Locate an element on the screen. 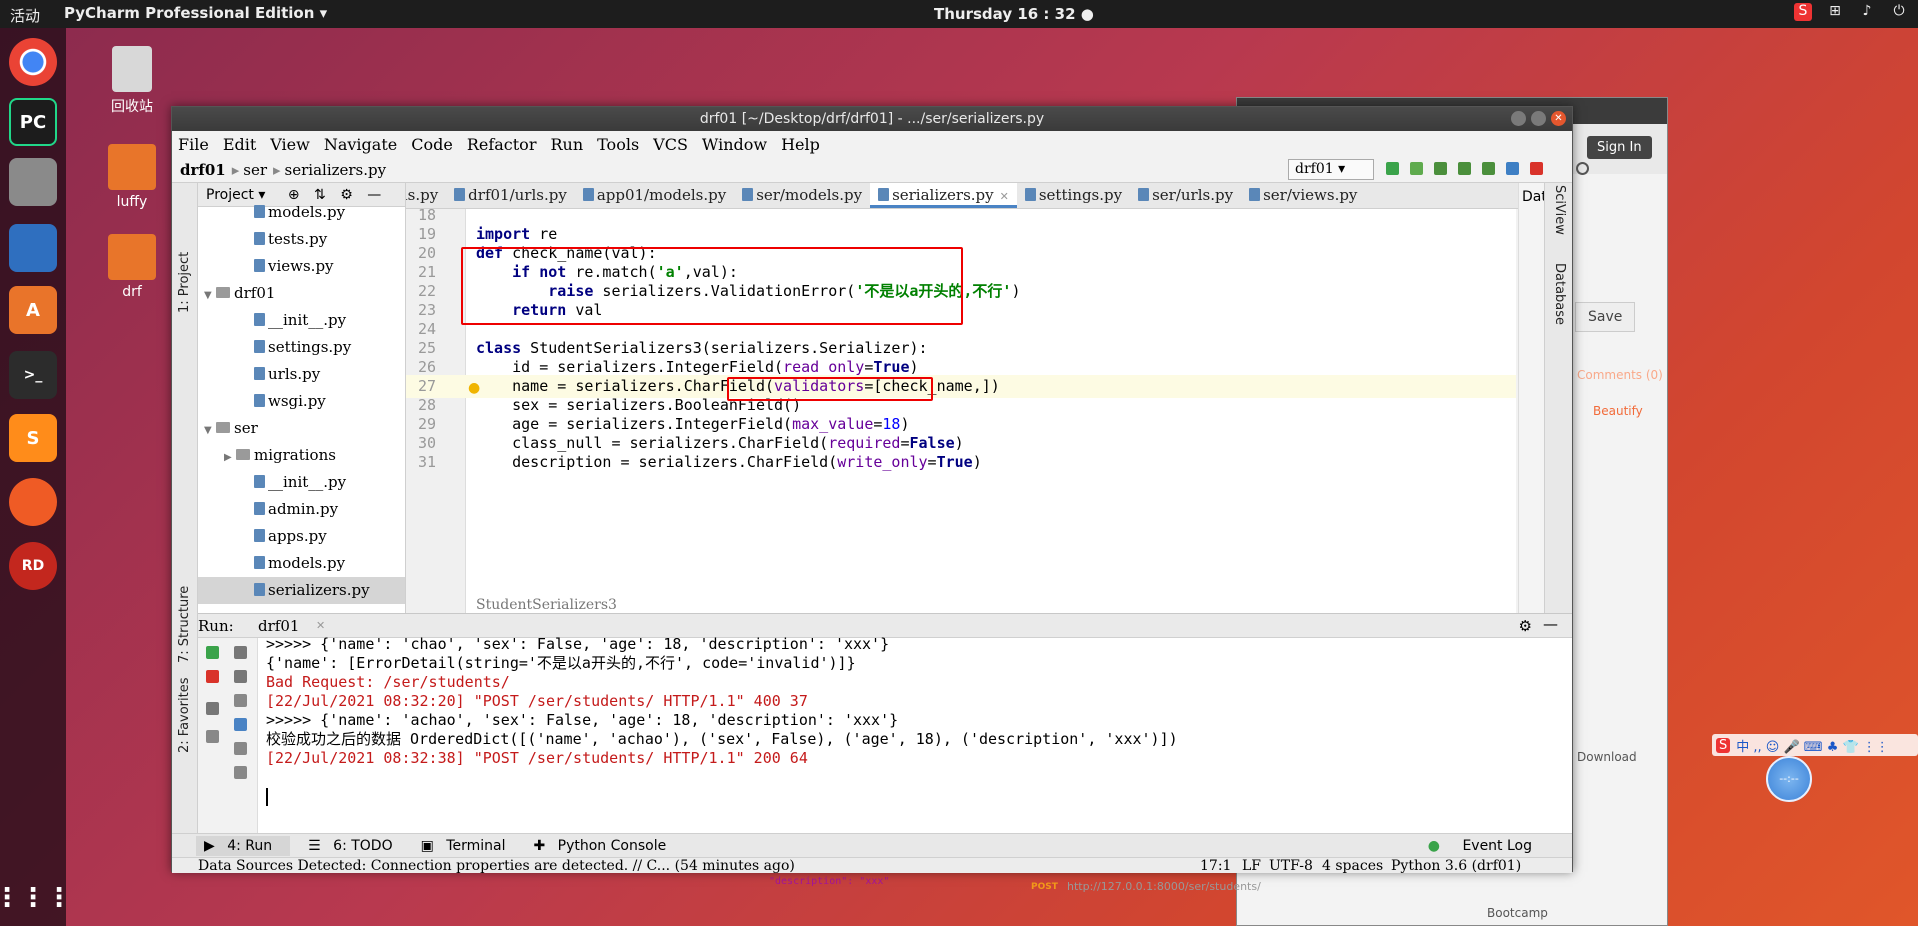 The height and width of the screenshot is (926, 1918). print-icon is located at coordinates (240, 748).